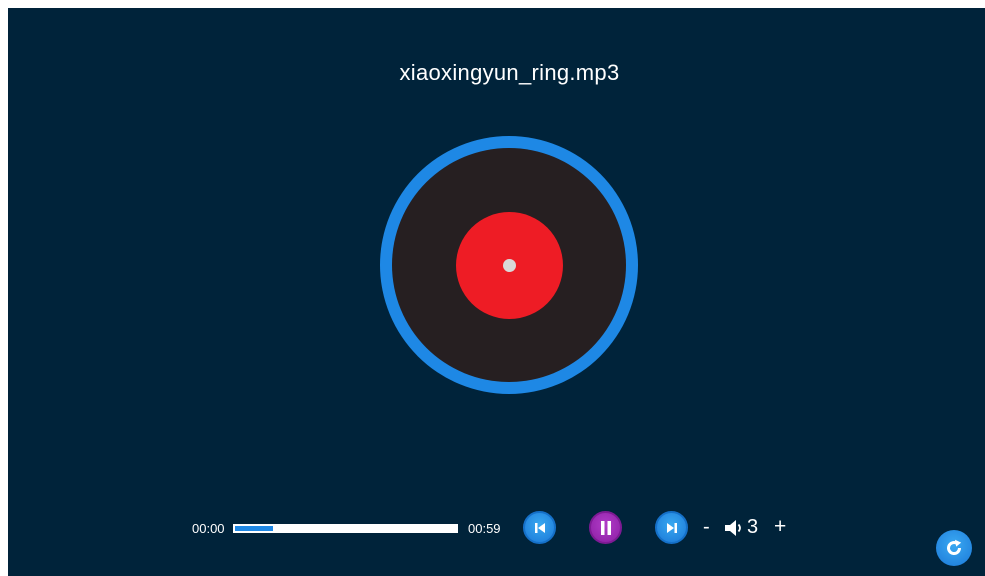 Image resolution: width=985 pixels, height=576 pixels. Describe the element at coordinates (484, 528) in the screenshot. I see `total-time: 00:59` at that location.